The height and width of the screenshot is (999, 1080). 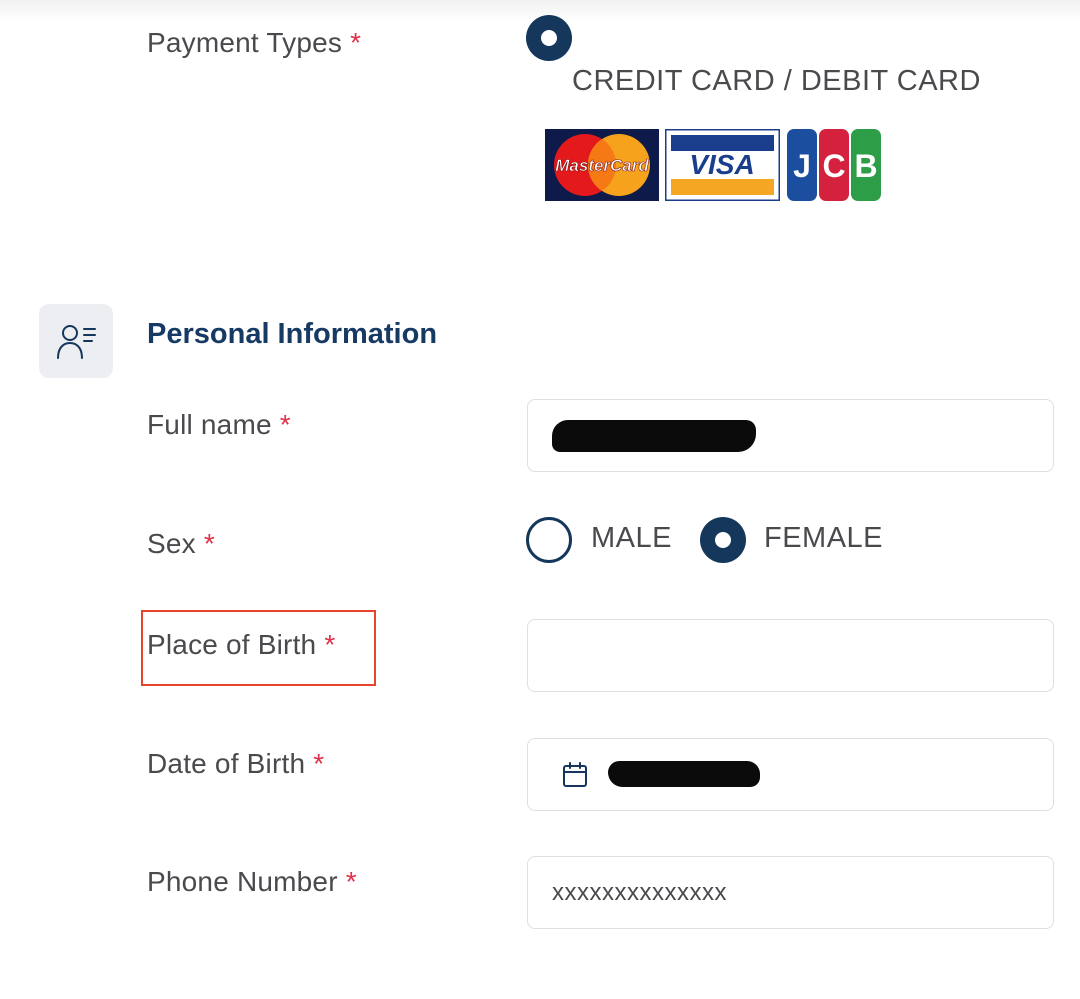 What do you see at coordinates (824, 538) in the screenshot?
I see `female-option-label: FEMALE` at bounding box center [824, 538].